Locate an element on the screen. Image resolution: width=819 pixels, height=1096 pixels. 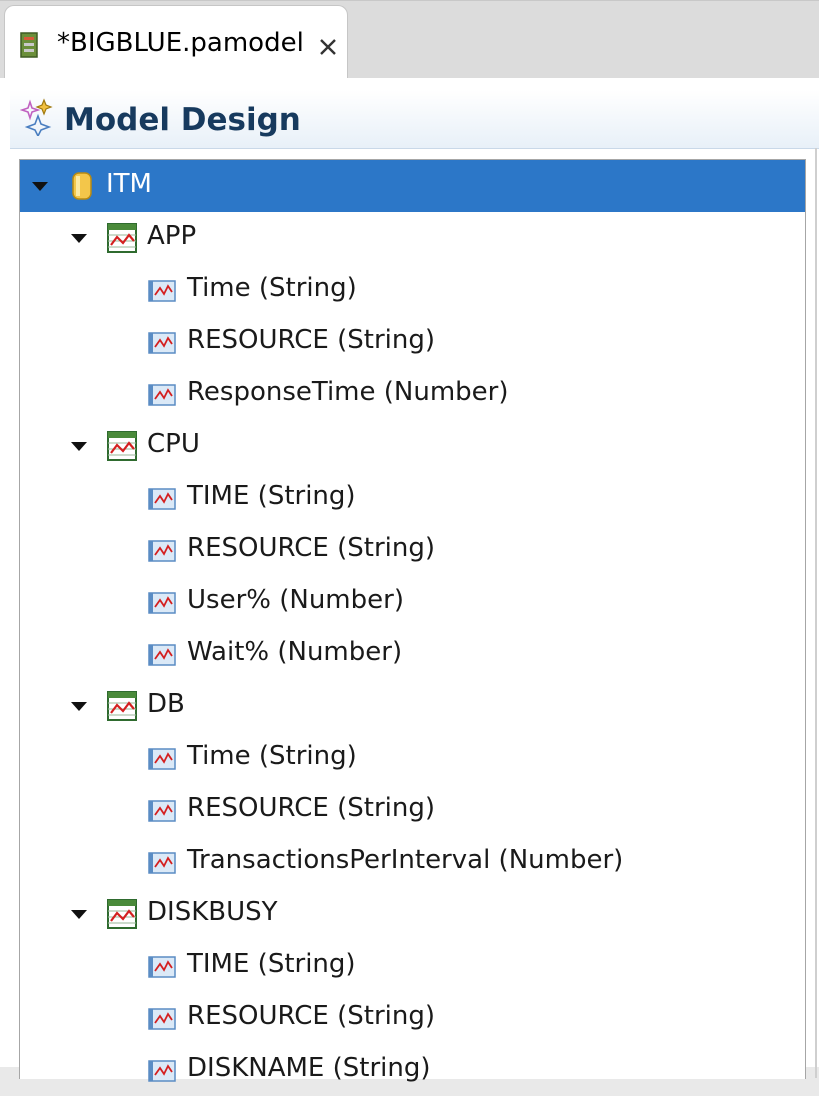
tree-item-label: ResponseTime (Number) is located at coordinates (348, 392).